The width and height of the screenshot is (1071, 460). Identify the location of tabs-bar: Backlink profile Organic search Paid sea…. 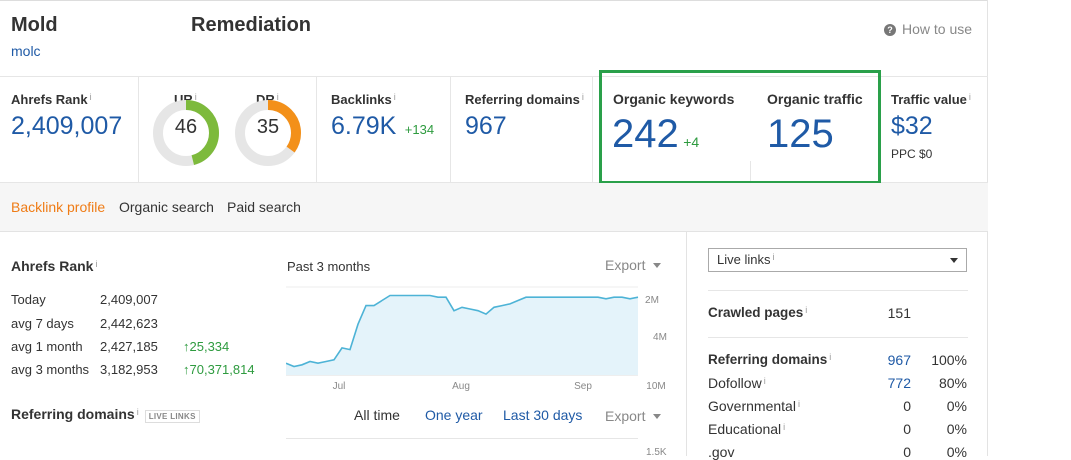
(494, 207).